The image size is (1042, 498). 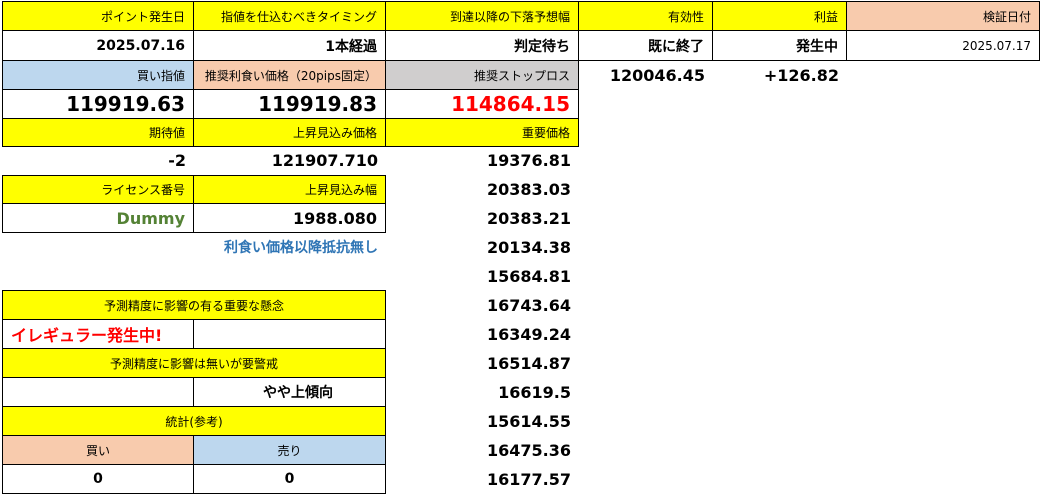 What do you see at coordinates (98, 132) in the screenshot?
I see `expected-value-header: 期待値` at bounding box center [98, 132].